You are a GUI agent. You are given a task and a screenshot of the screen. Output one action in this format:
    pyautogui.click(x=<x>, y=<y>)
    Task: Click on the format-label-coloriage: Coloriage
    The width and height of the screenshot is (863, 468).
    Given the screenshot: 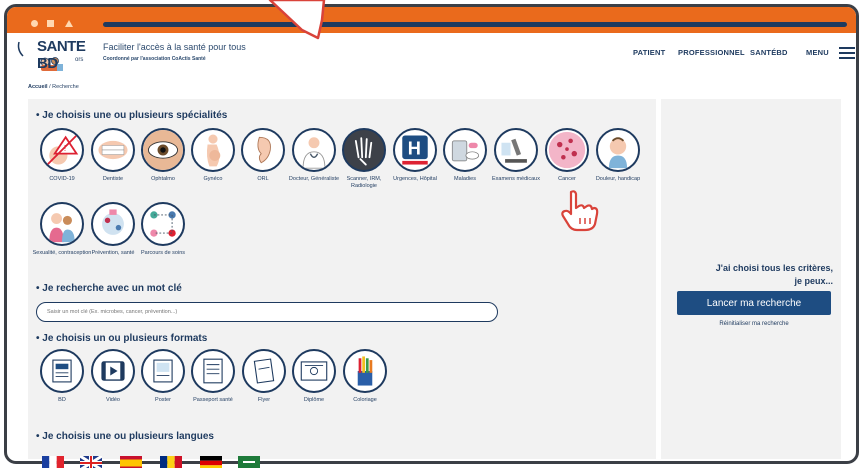 What is the action you would take?
    pyautogui.click(x=365, y=400)
    